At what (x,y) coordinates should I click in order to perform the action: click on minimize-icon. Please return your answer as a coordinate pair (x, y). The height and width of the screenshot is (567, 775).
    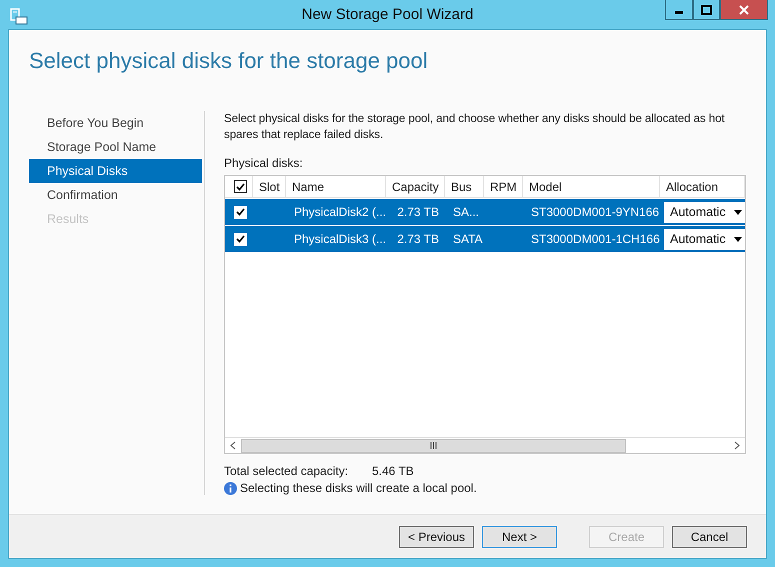
    Looking at the image, I should click on (679, 12).